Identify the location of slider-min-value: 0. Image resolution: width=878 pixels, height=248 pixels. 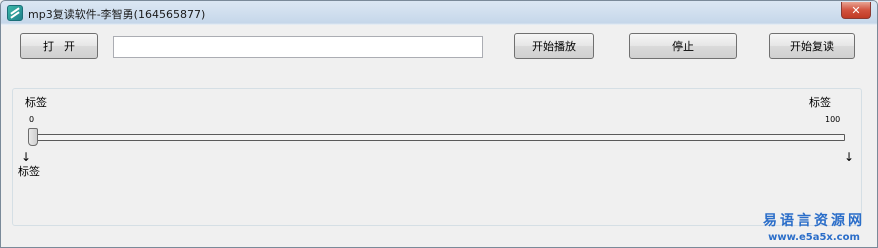
(32, 119).